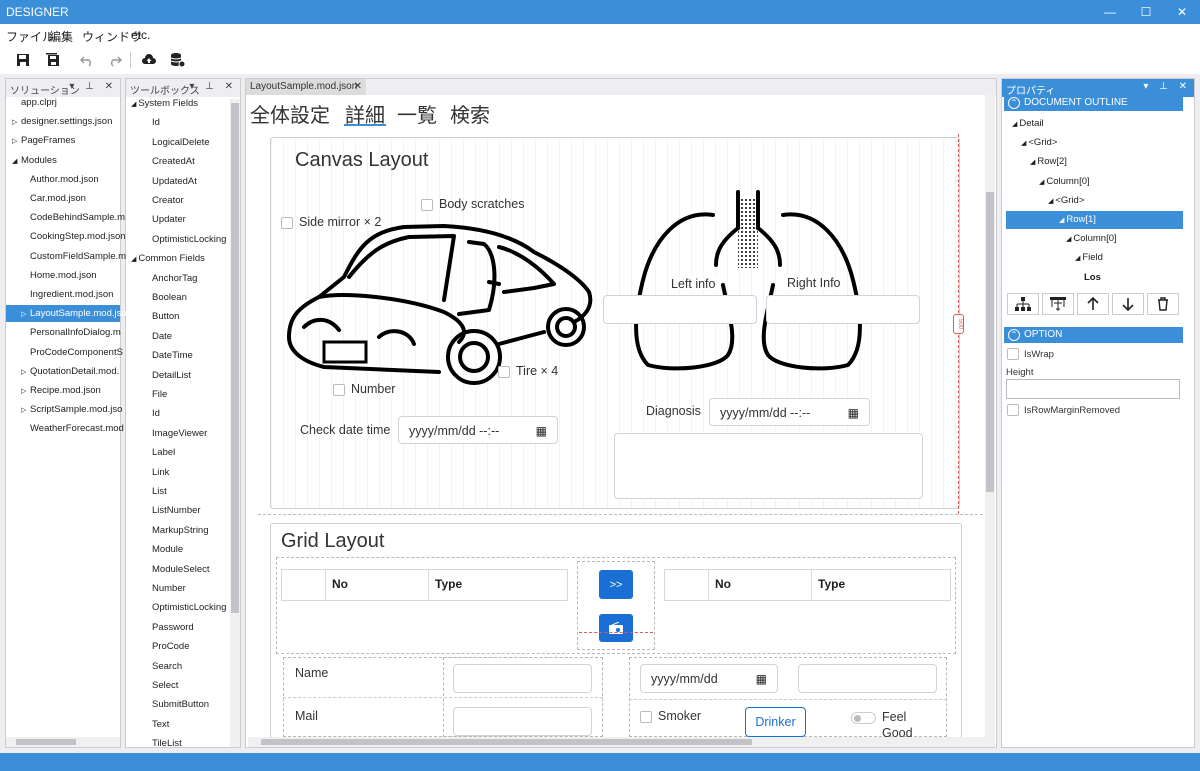 The width and height of the screenshot is (1200, 771). What do you see at coordinates (522, 678) in the screenshot?
I see `name-input` at bounding box center [522, 678].